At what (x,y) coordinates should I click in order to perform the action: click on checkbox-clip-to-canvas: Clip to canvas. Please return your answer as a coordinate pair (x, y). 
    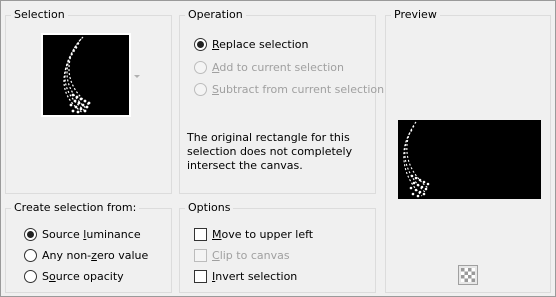
    Looking at the image, I should click on (242, 255).